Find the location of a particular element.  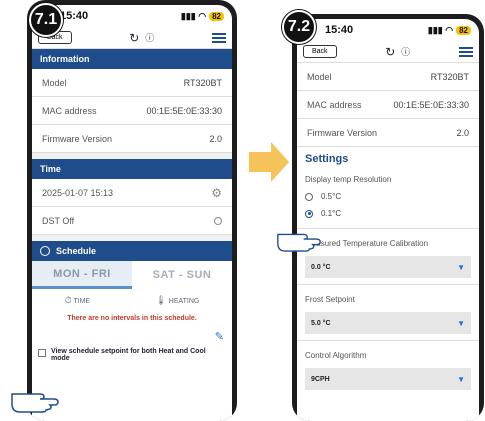

radio-0-1: 0.1°C is located at coordinates (388, 213).